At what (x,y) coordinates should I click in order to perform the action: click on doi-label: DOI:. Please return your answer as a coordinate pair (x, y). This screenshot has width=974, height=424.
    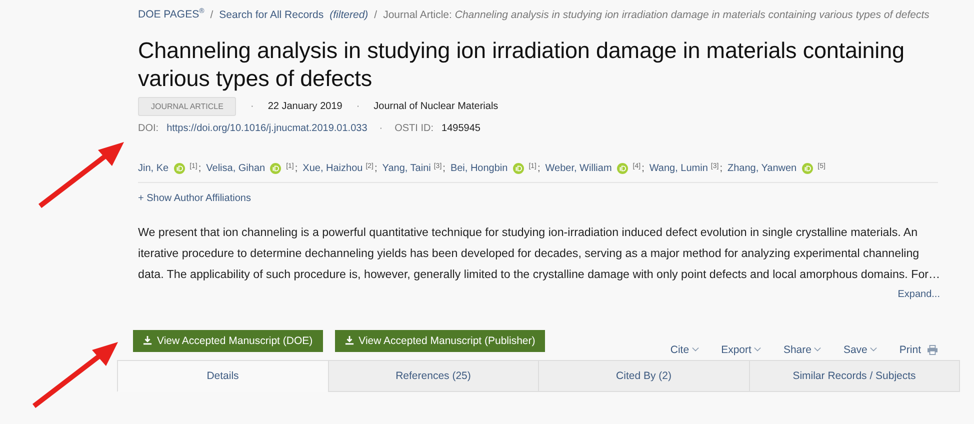
    Looking at the image, I should click on (148, 128).